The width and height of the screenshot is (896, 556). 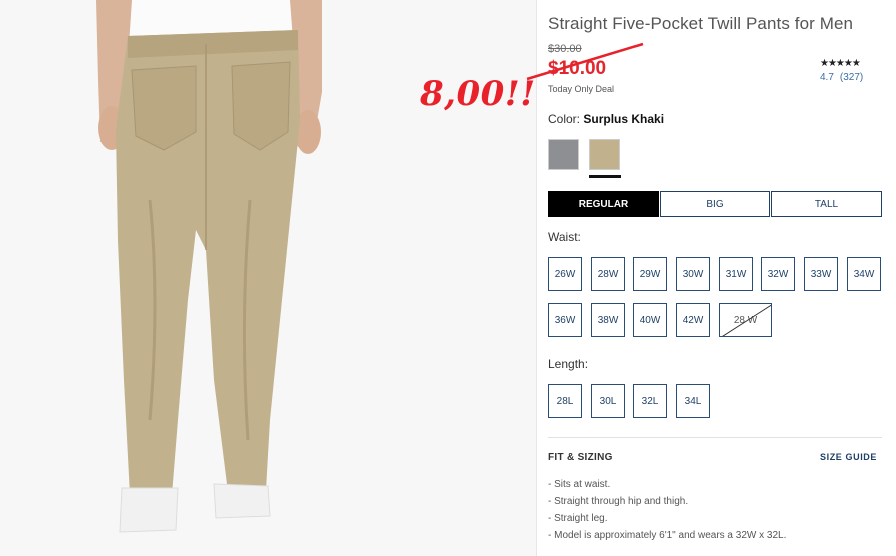 What do you see at coordinates (608, 320) in the screenshot?
I see `waist-size-38w: 38W` at bounding box center [608, 320].